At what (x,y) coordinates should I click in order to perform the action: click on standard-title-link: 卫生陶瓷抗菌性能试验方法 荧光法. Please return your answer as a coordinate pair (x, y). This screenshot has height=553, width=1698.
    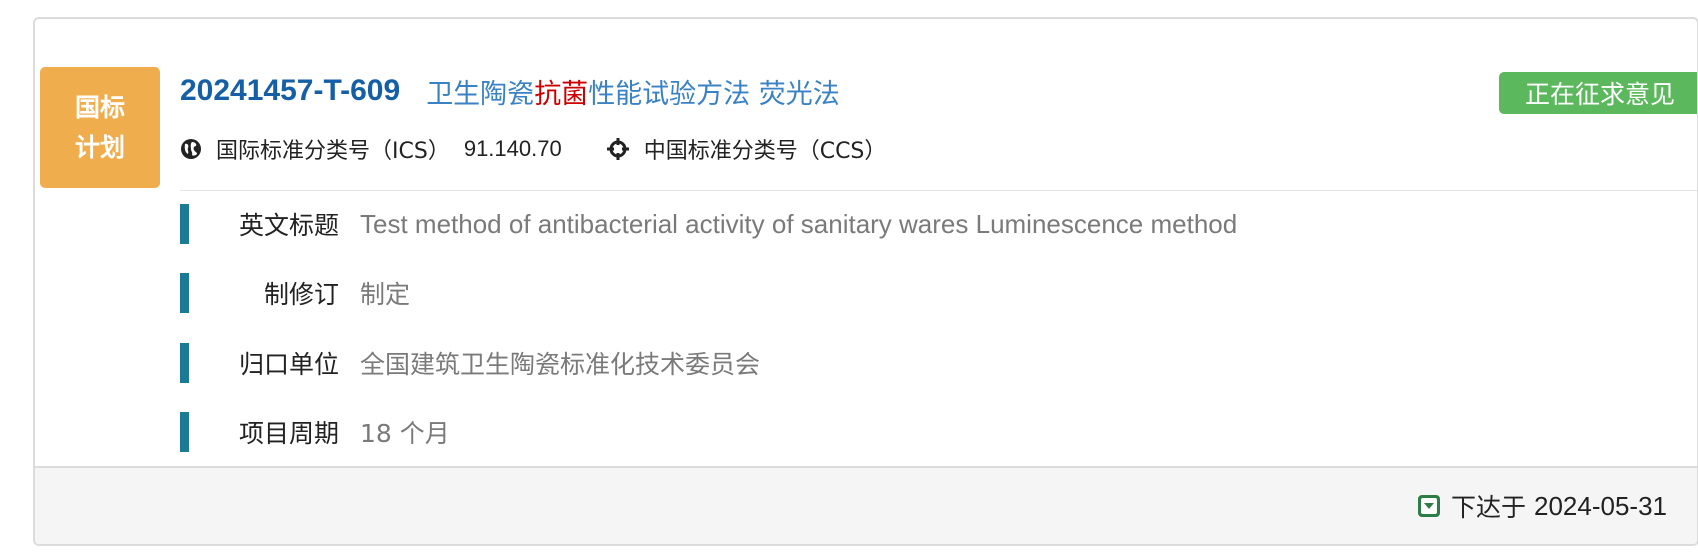
    Looking at the image, I should click on (633, 91).